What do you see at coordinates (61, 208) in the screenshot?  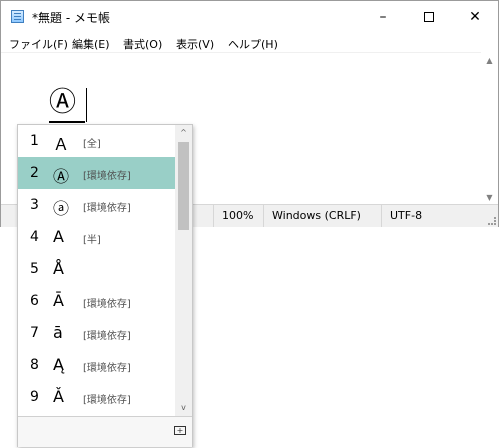 I see `candidate-char: ⓐ` at bounding box center [61, 208].